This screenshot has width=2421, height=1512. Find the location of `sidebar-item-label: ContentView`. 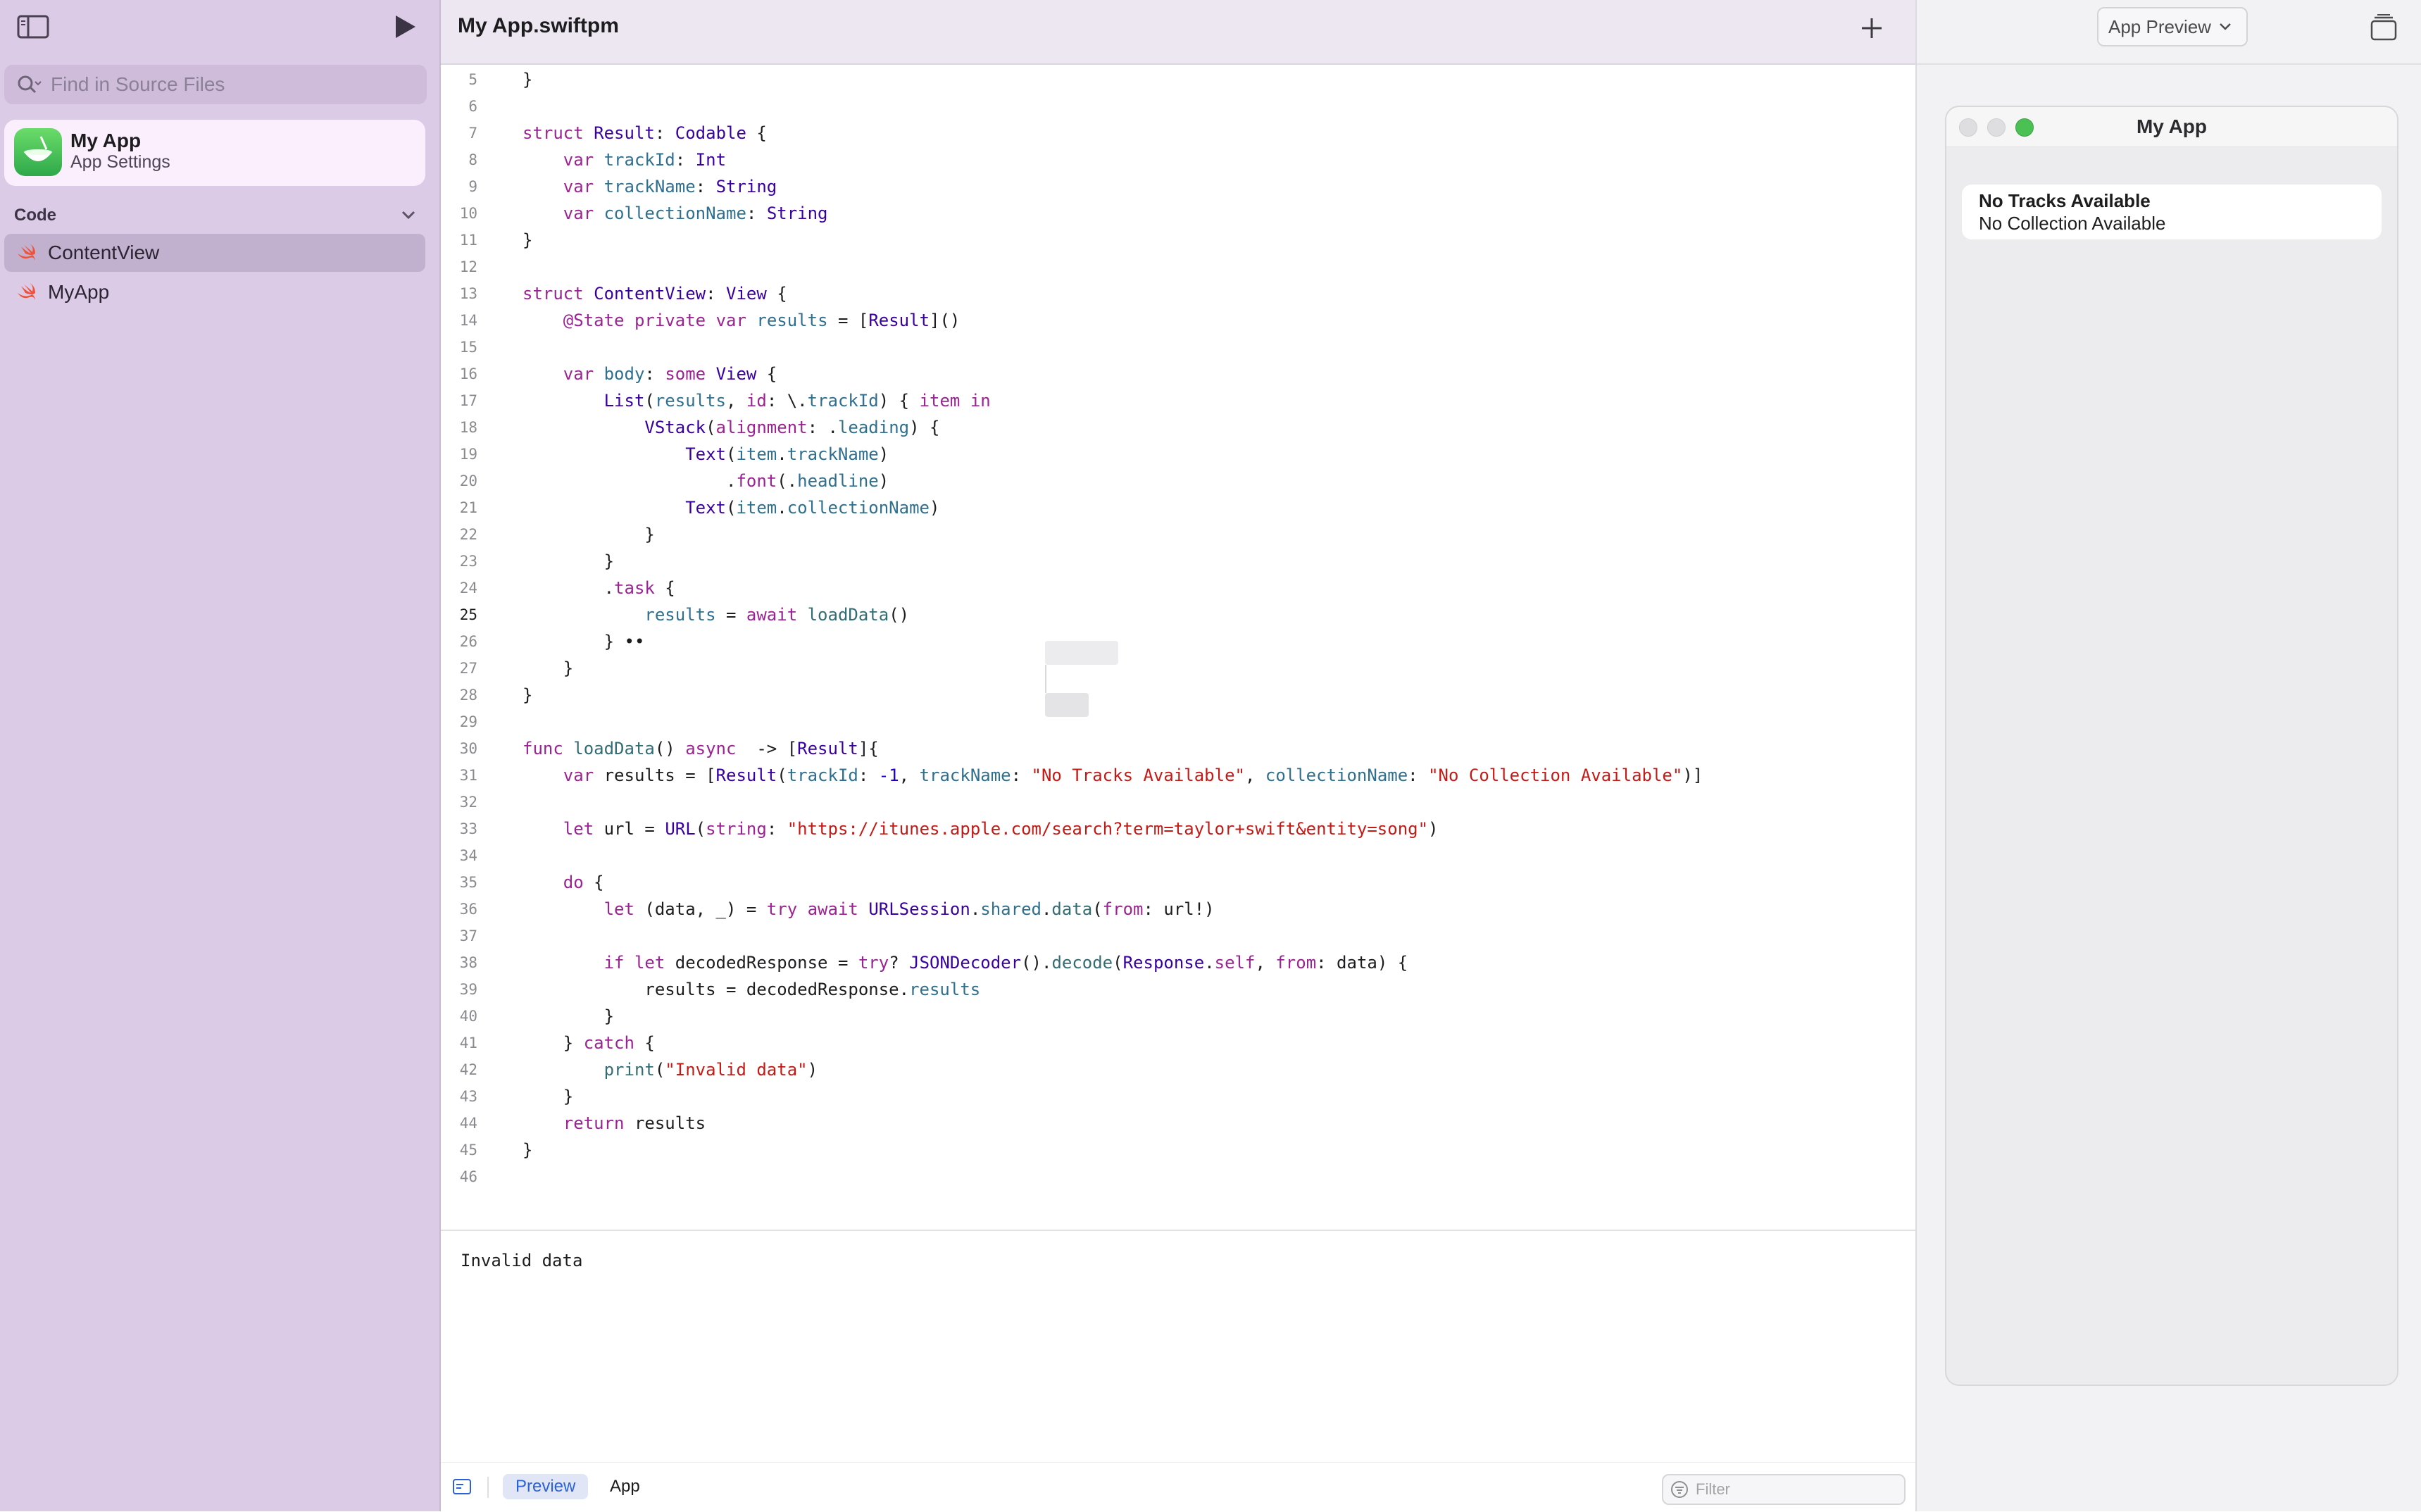

sidebar-item-label: ContentView is located at coordinates (104, 252).